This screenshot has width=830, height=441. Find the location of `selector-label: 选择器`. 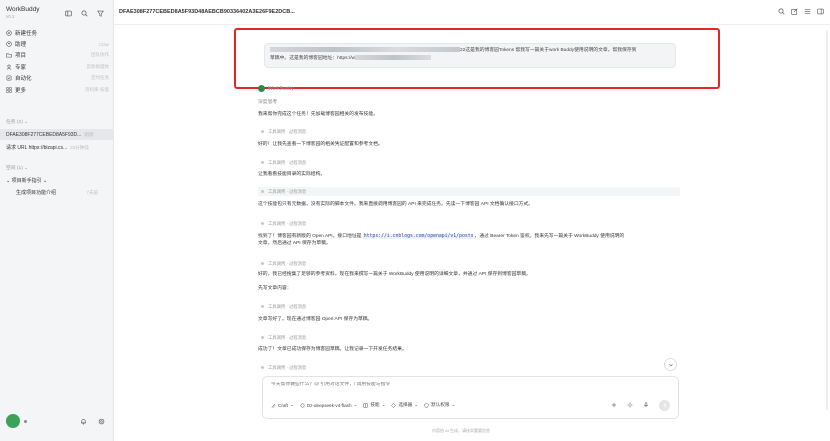

selector-label: 选择器 is located at coordinates (405, 404).